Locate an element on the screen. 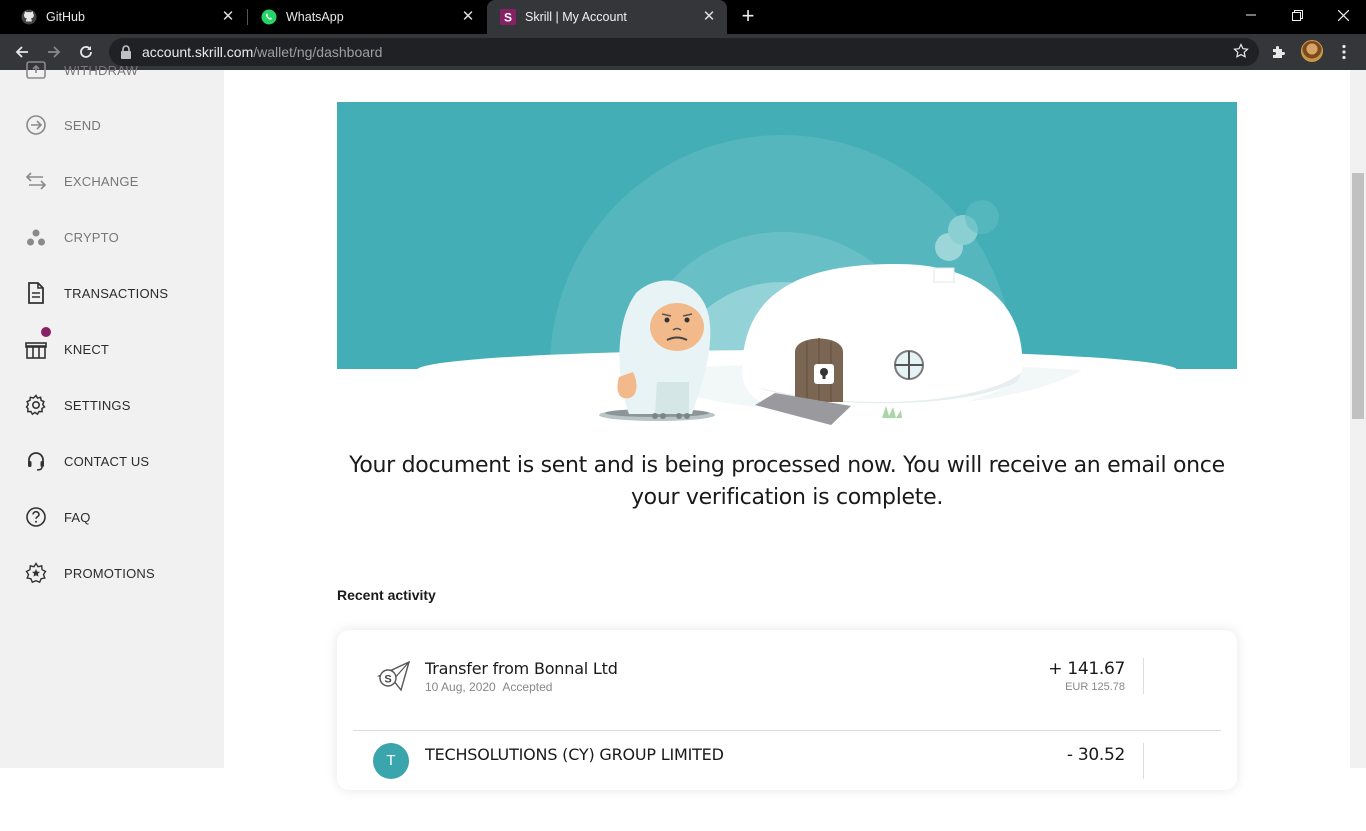  tab-title: GitHub is located at coordinates (65, 17).